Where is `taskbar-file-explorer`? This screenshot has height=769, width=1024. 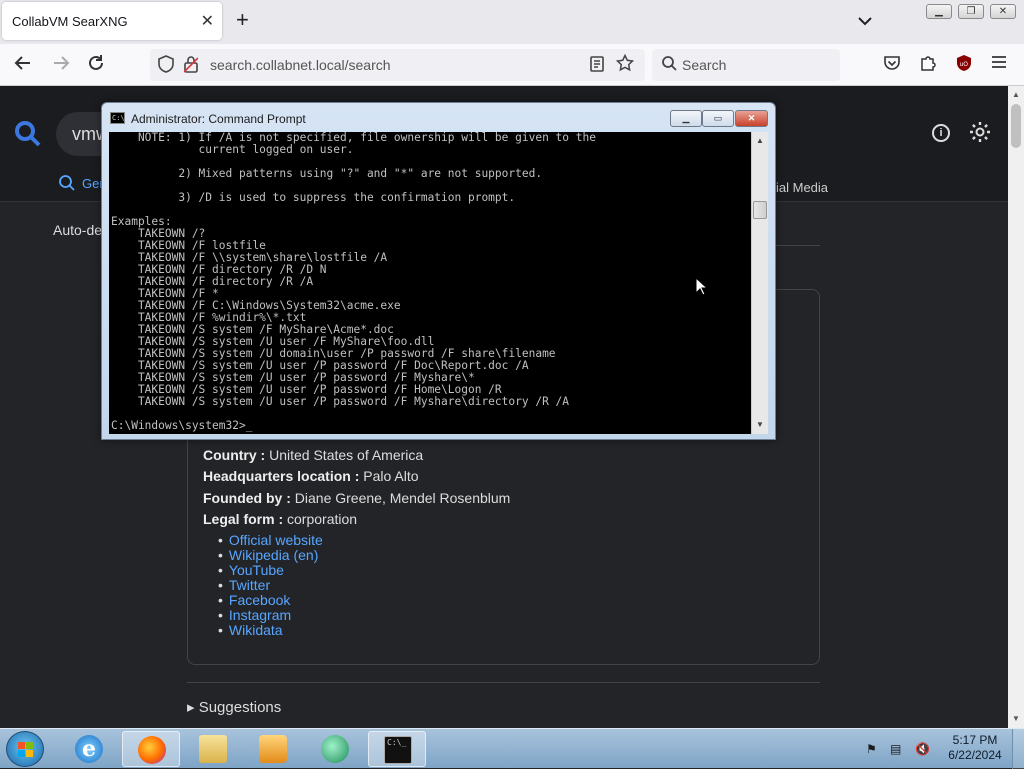 taskbar-file-explorer is located at coordinates (213, 749).